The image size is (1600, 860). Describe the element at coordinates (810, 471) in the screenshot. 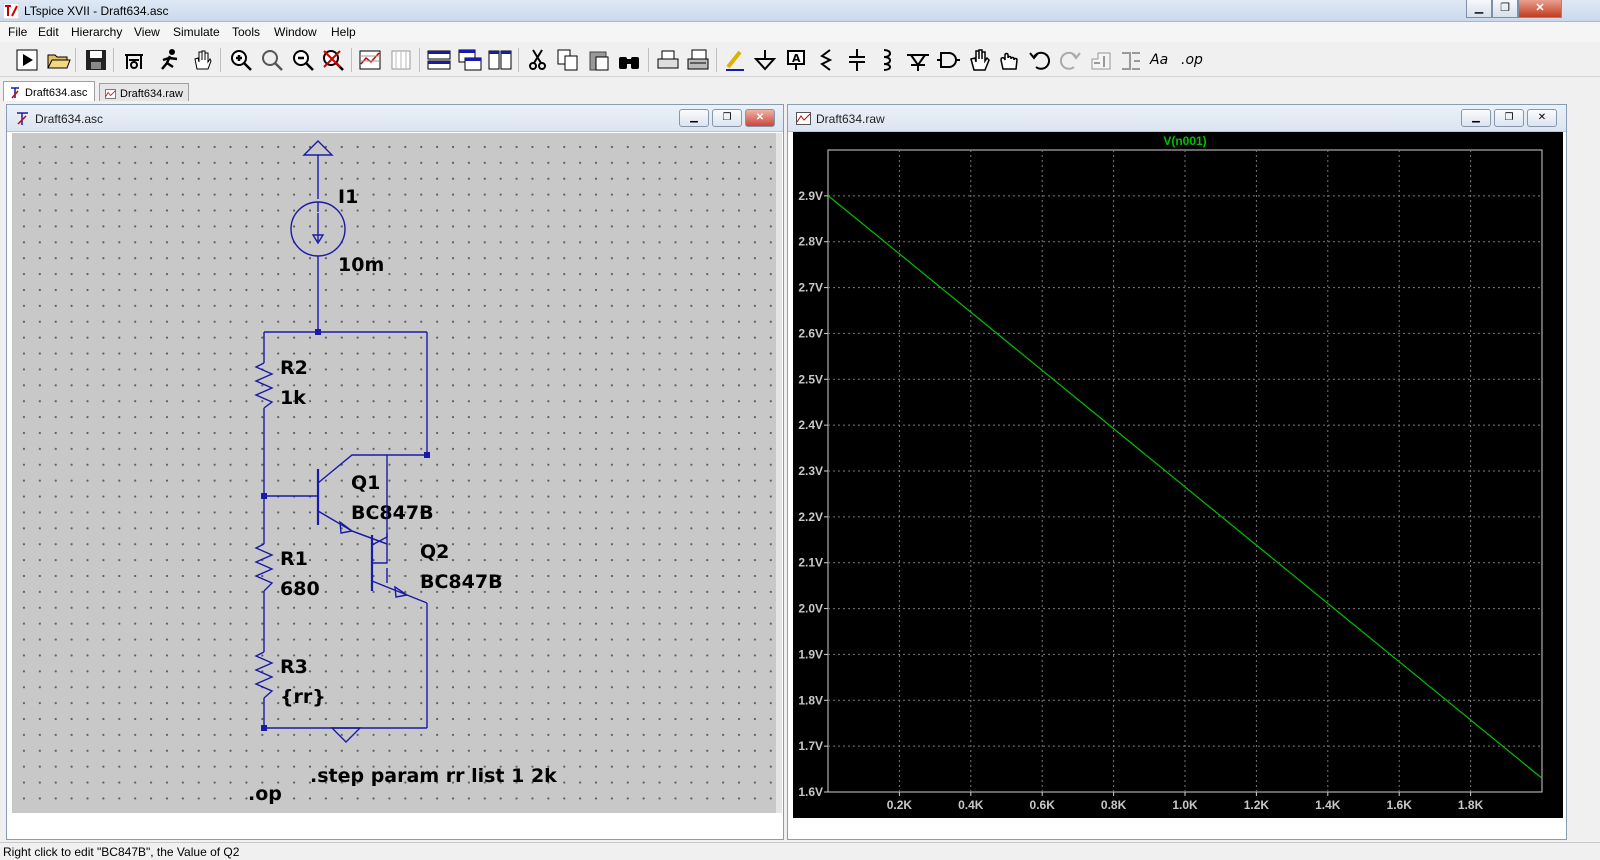

I see `y-tick-label: 2.3V` at that location.